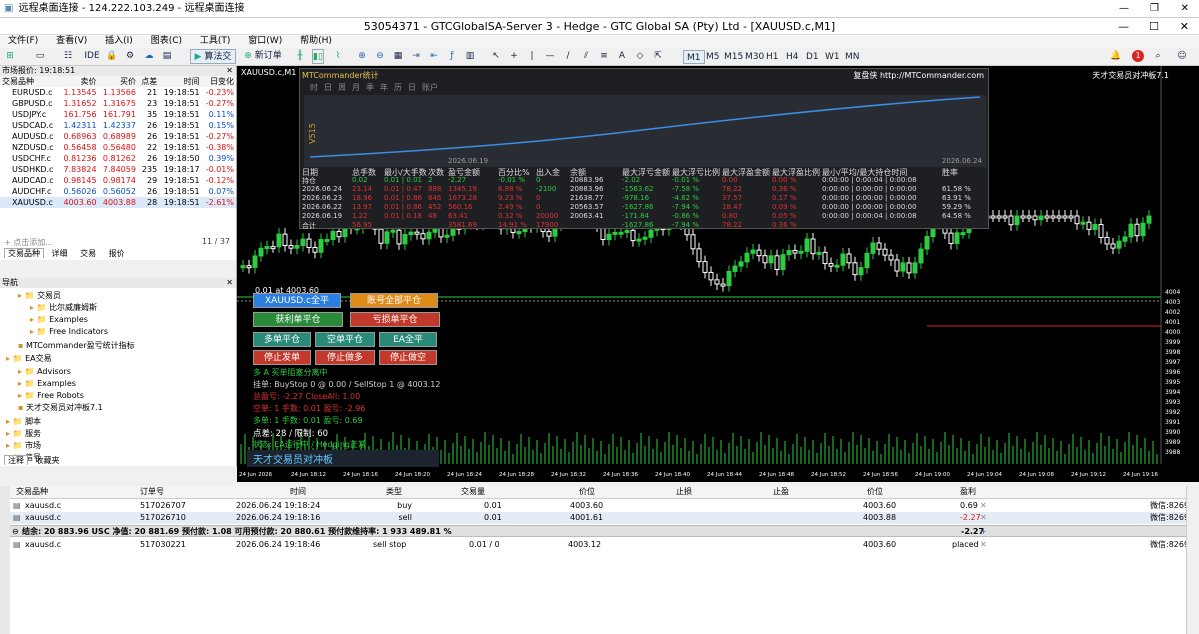  What do you see at coordinates (39, 296) in the screenshot?
I see `navigator-item: ▸ 📁 交易员` at bounding box center [39, 296].